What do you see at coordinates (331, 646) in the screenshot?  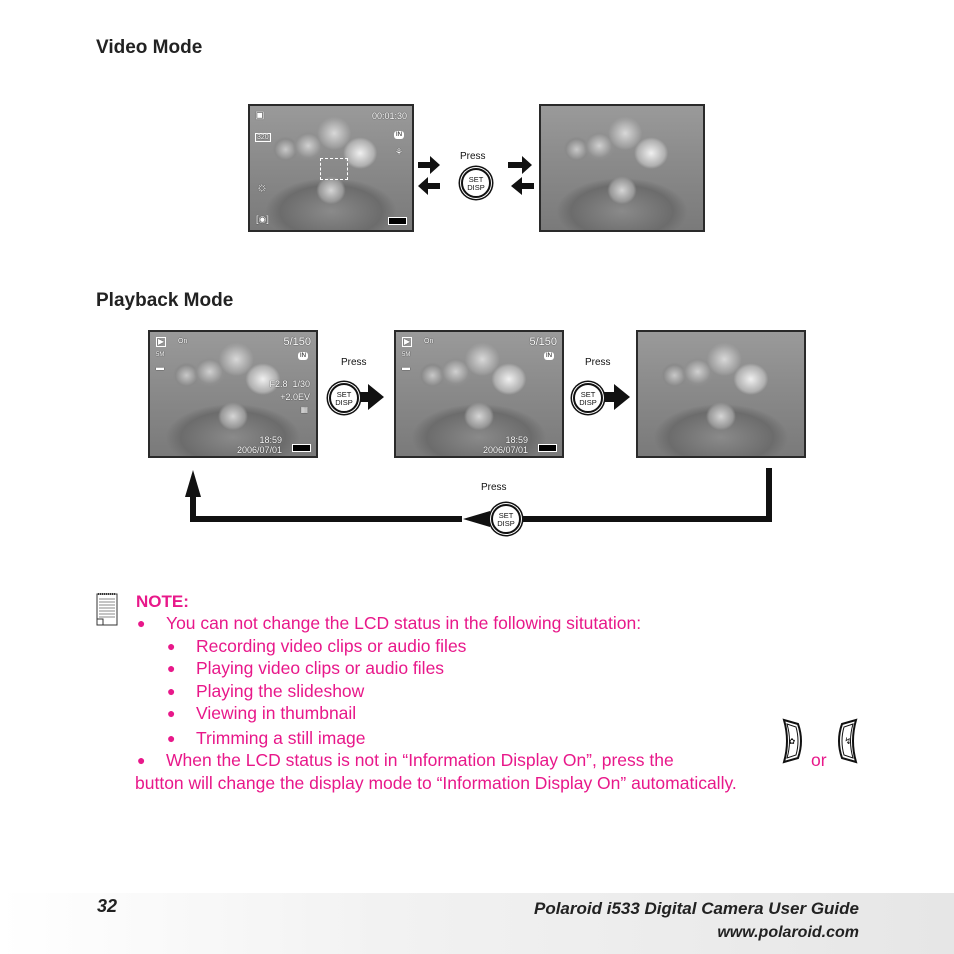 I see `note-item: Recording video clips or audio files` at bounding box center [331, 646].